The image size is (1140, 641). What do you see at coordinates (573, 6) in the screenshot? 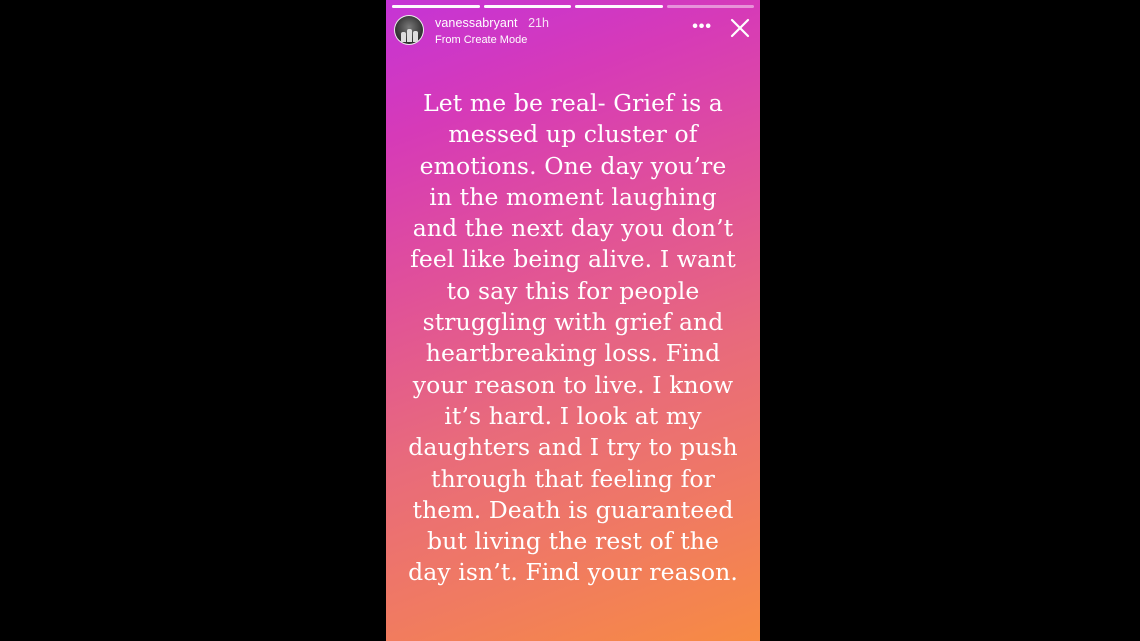
I see `story-progress-bar` at bounding box center [573, 6].